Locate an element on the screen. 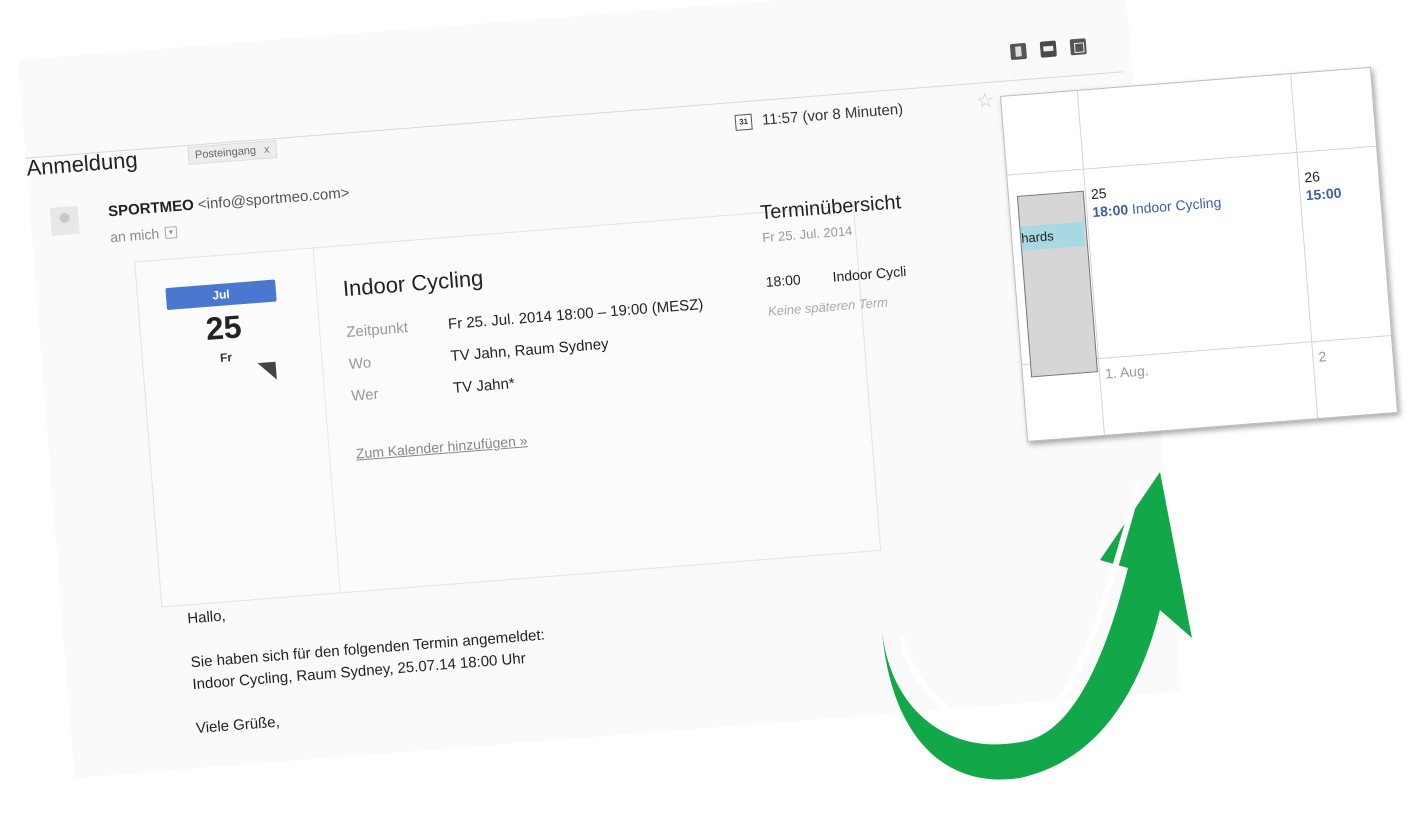  sender-email: <info@sportmeo.com> is located at coordinates (274, 199).